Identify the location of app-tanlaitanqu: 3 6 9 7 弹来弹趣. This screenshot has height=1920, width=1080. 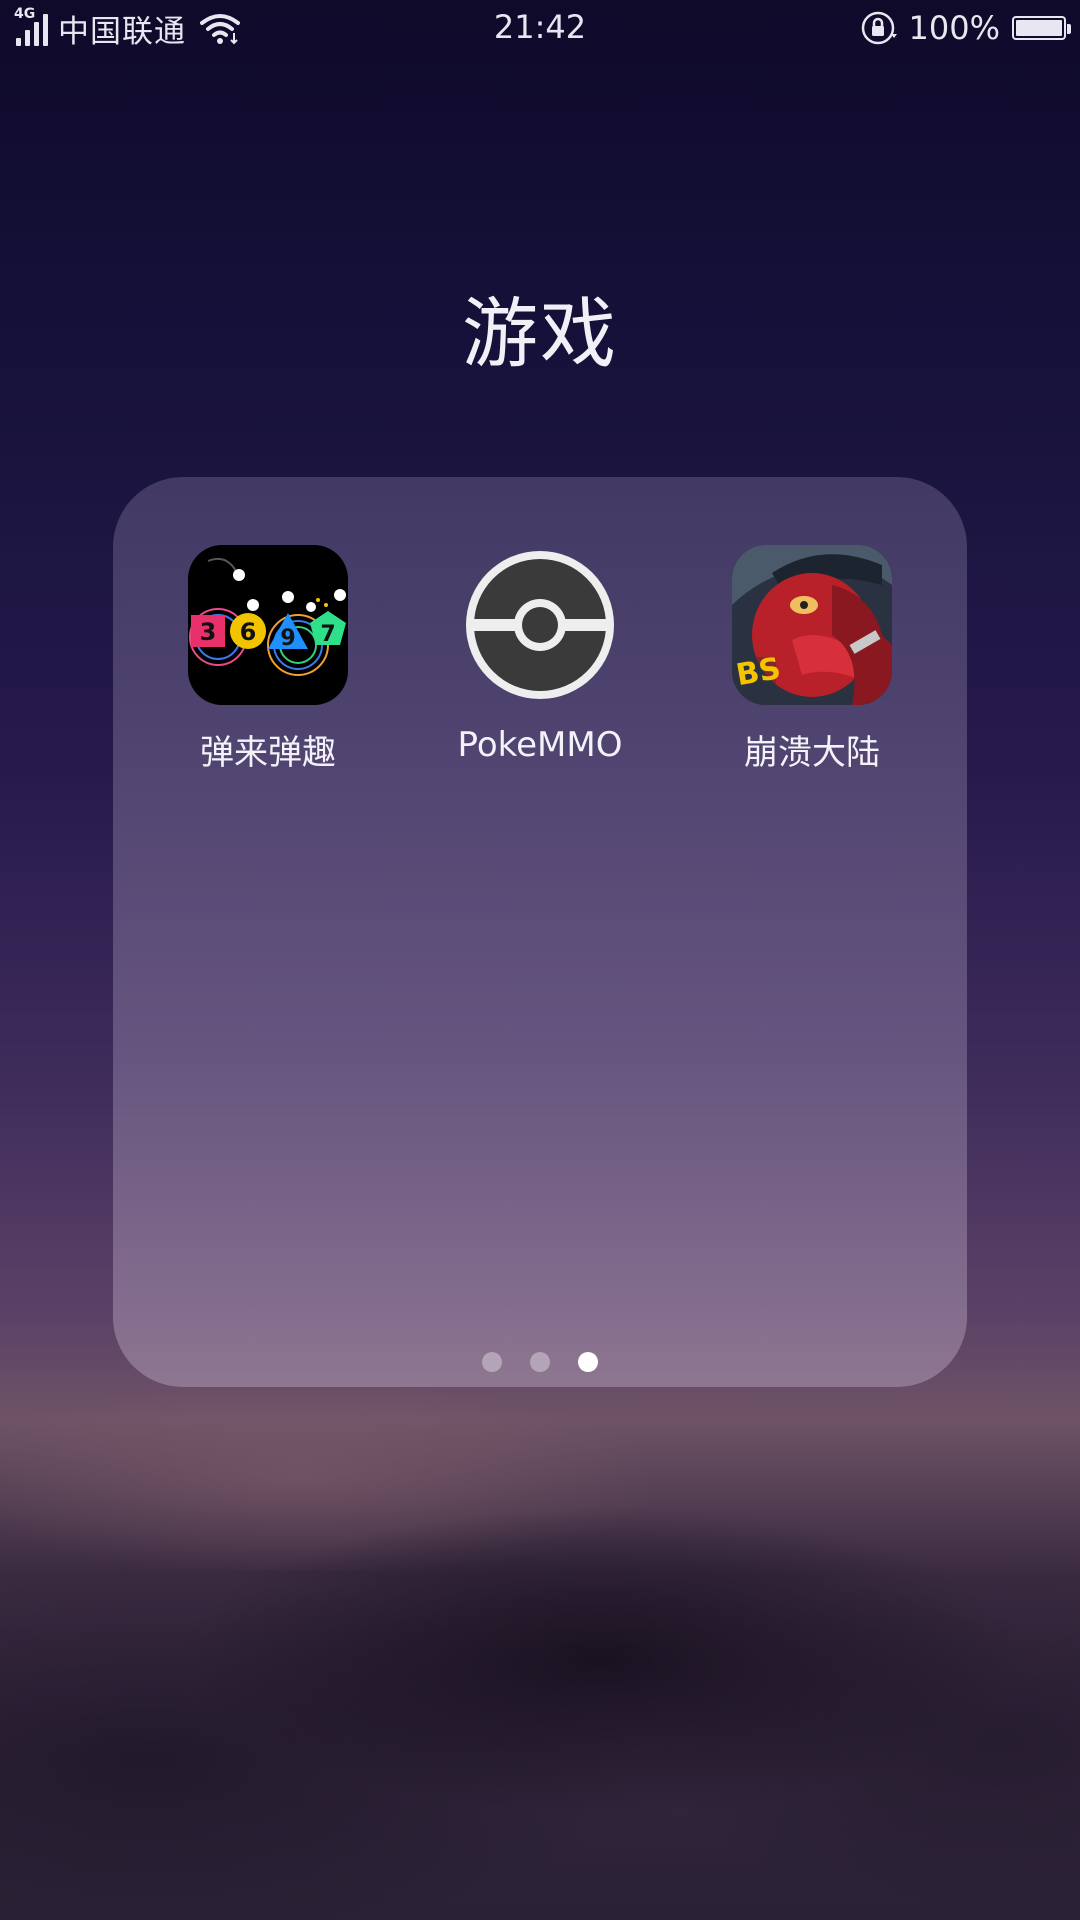
(268, 659).